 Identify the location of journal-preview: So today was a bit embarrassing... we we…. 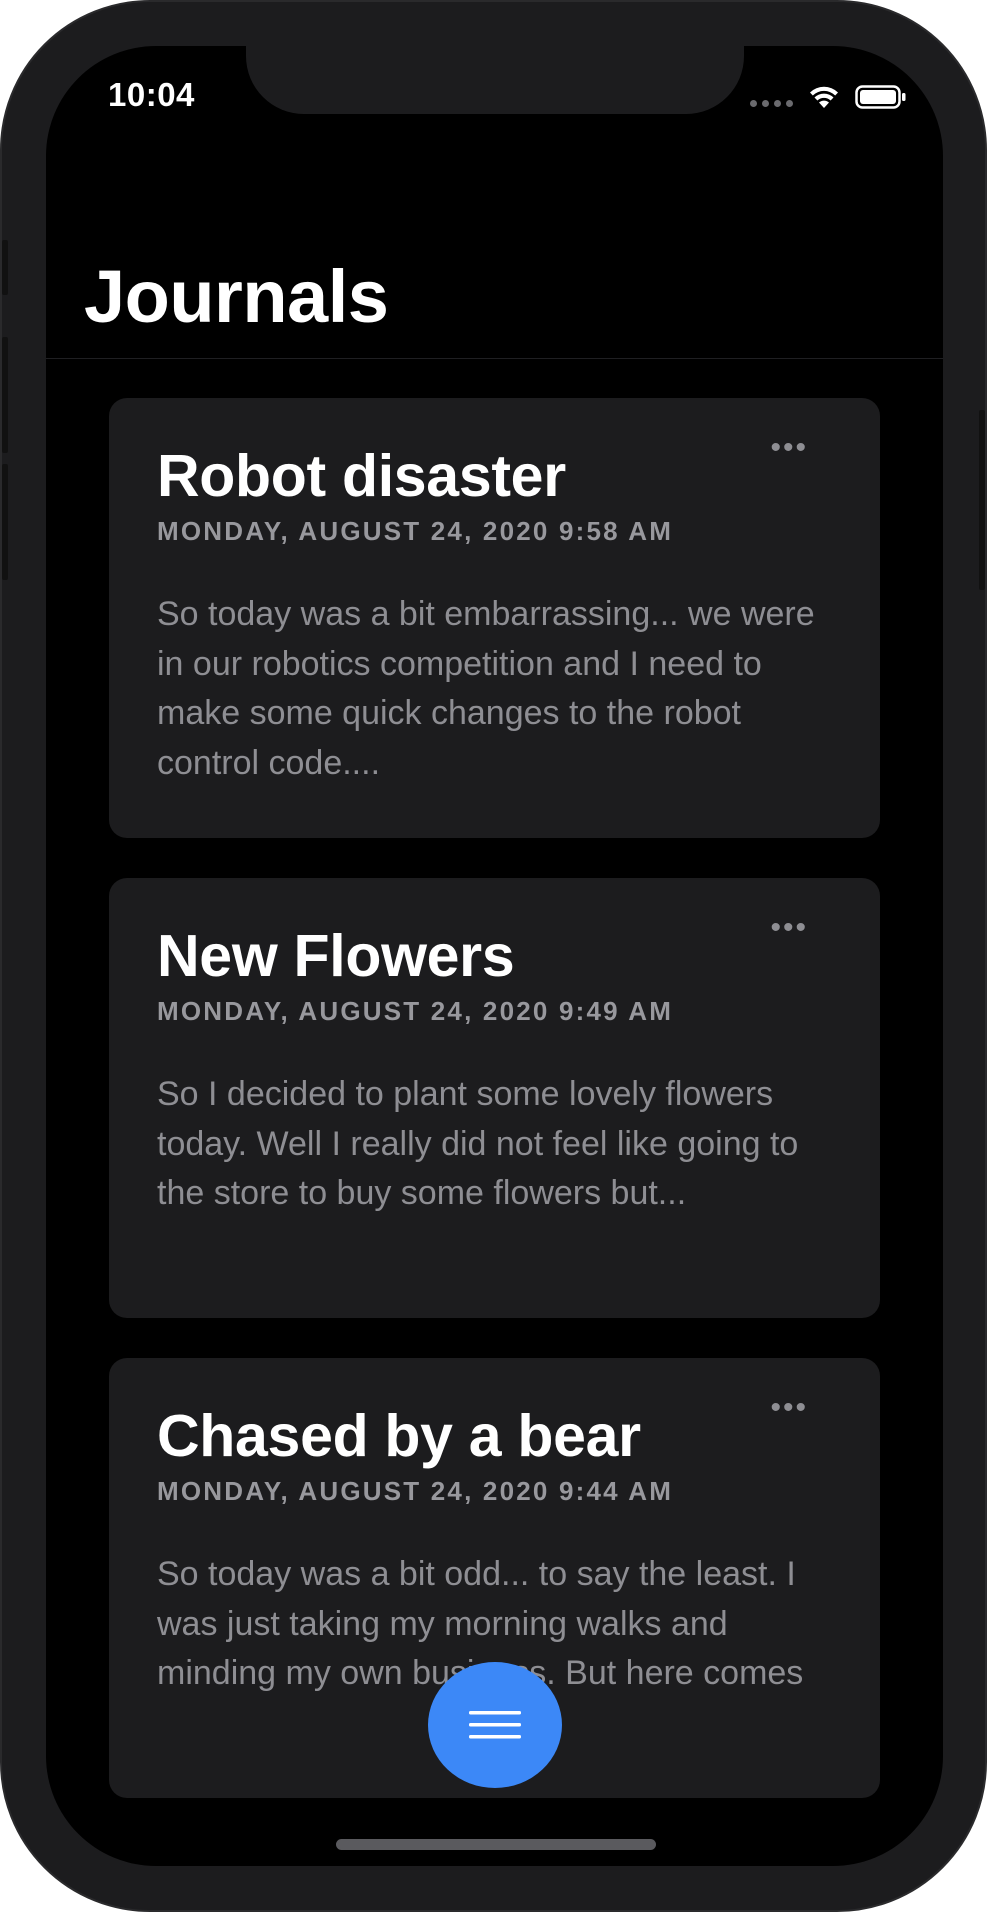
(486, 688).